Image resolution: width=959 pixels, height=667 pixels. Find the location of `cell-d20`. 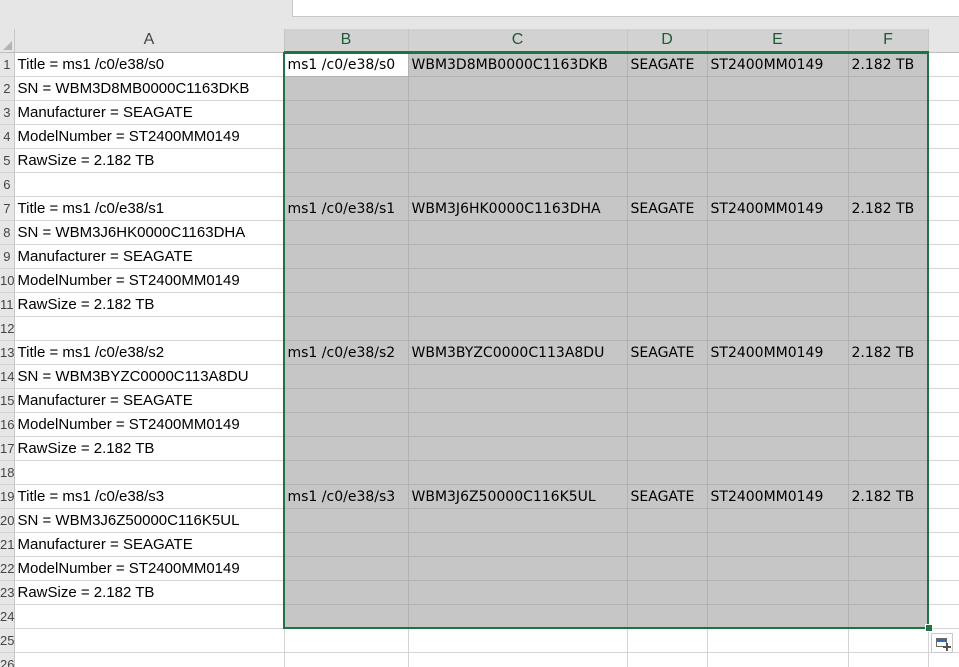

cell-d20 is located at coordinates (667, 520).